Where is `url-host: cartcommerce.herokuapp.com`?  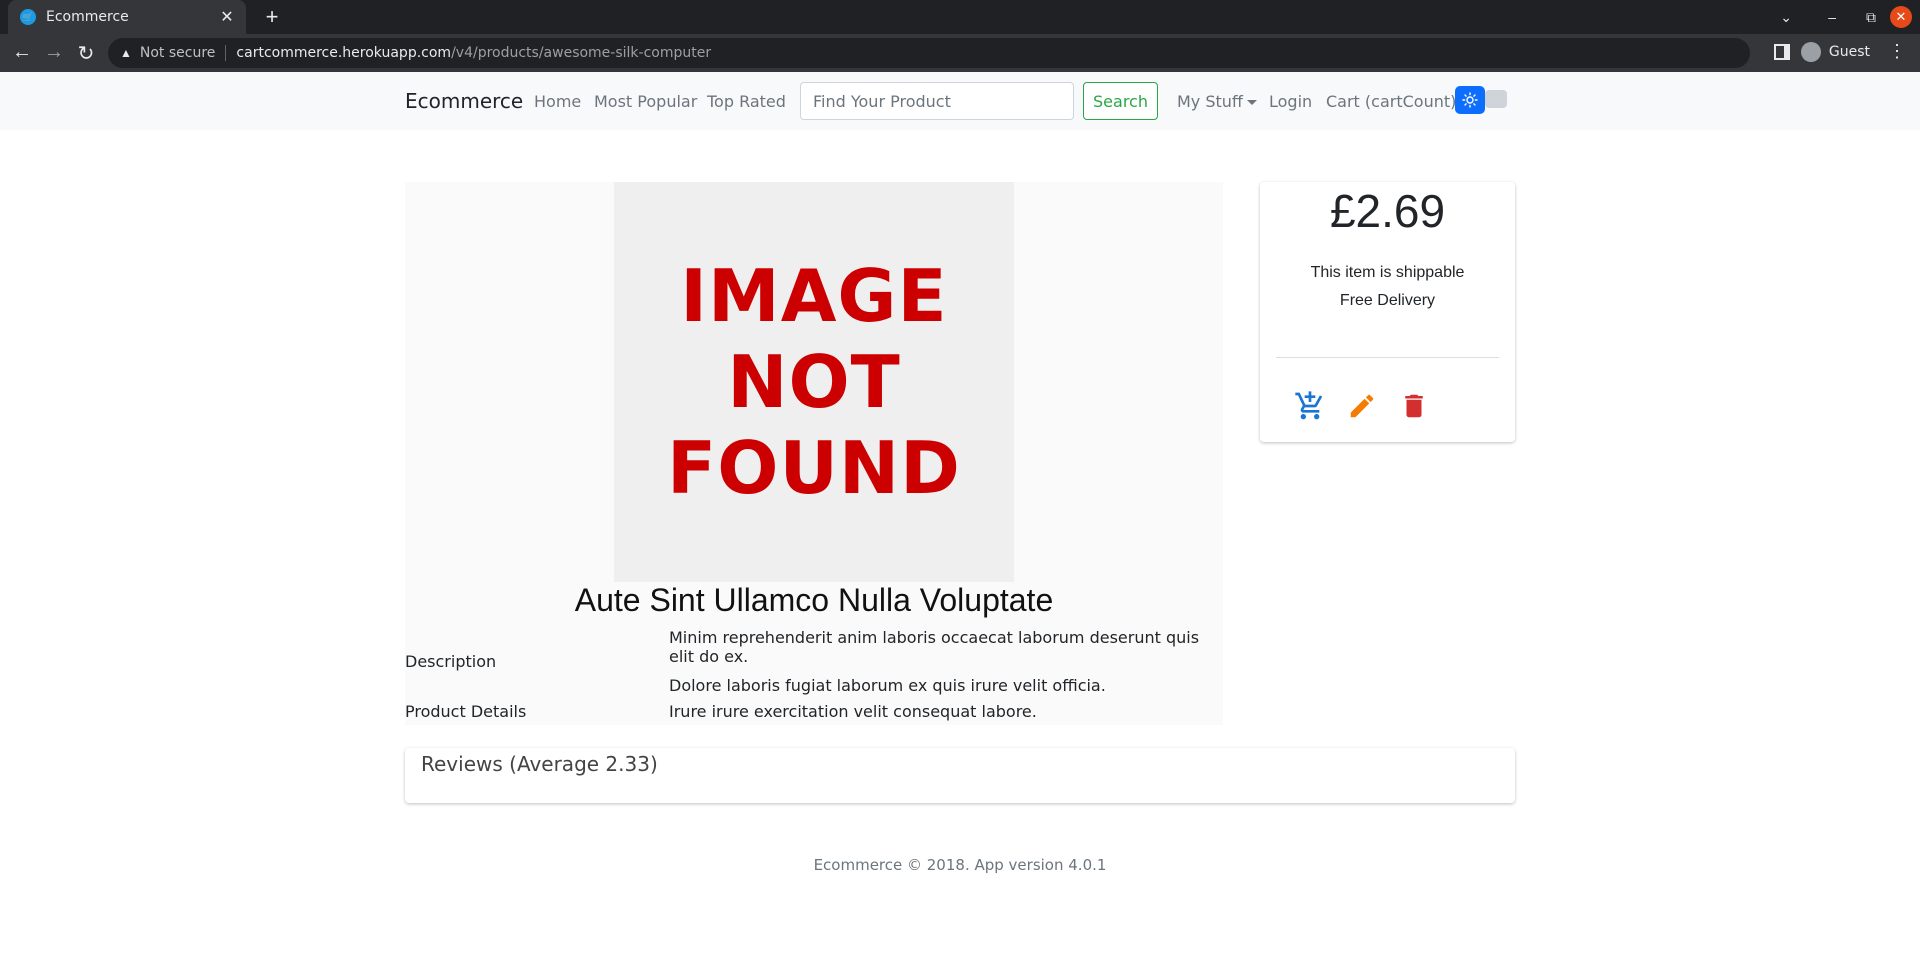
url-host: cartcommerce.herokuapp.com is located at coordinates (344, 53).